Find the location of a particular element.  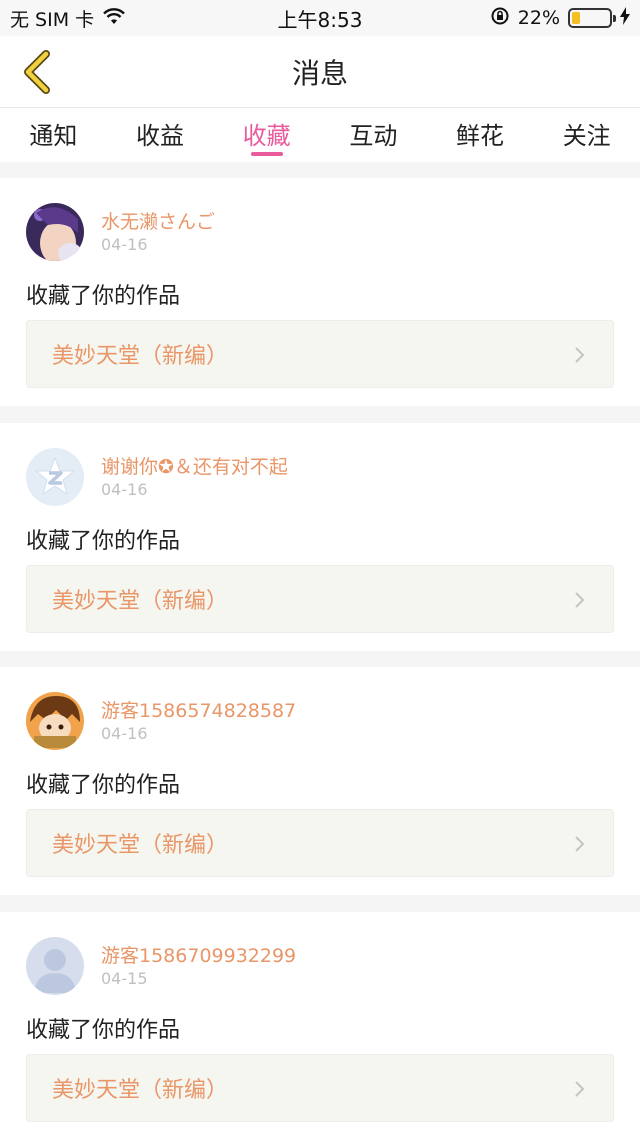

tab-earnings: 收益 is located at coordinates (160, 135).